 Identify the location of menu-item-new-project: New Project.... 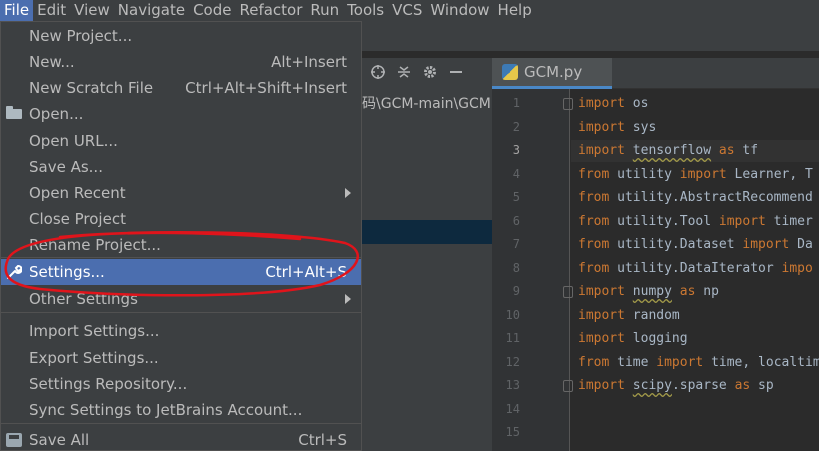
(181, 36).